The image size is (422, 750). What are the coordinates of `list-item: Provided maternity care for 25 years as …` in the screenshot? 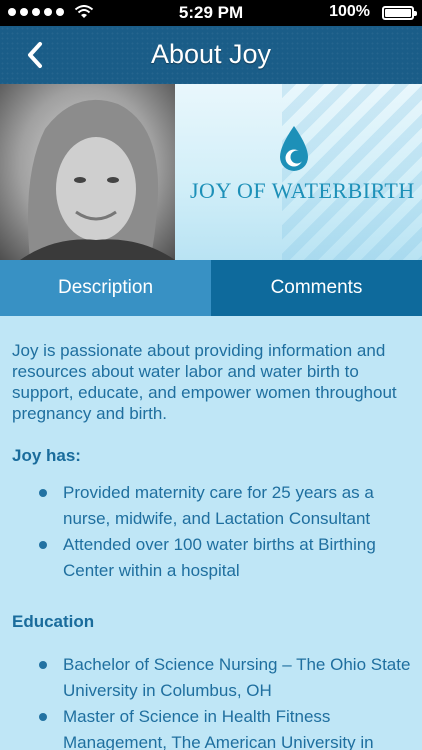 It's located at (211, 506).